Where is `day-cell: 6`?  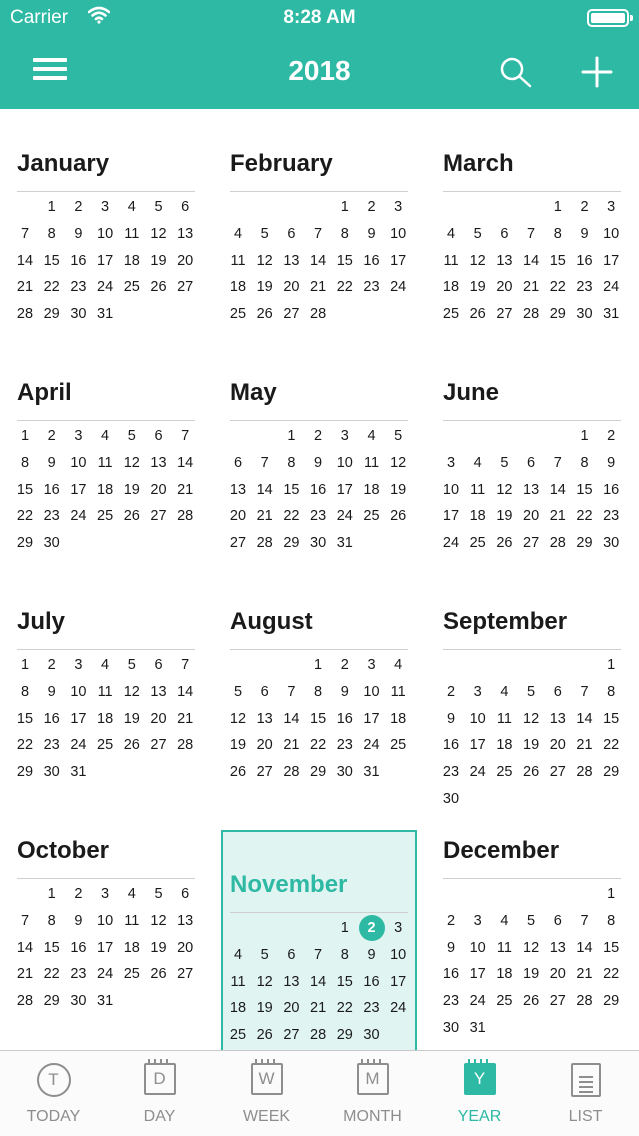
day-cell: 6 is located at coordinates (159, 665).